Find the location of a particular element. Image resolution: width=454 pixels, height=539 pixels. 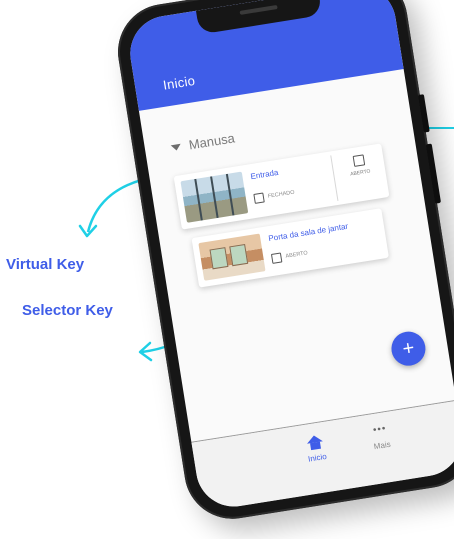

home-icon is located at coordinates (314, 442).